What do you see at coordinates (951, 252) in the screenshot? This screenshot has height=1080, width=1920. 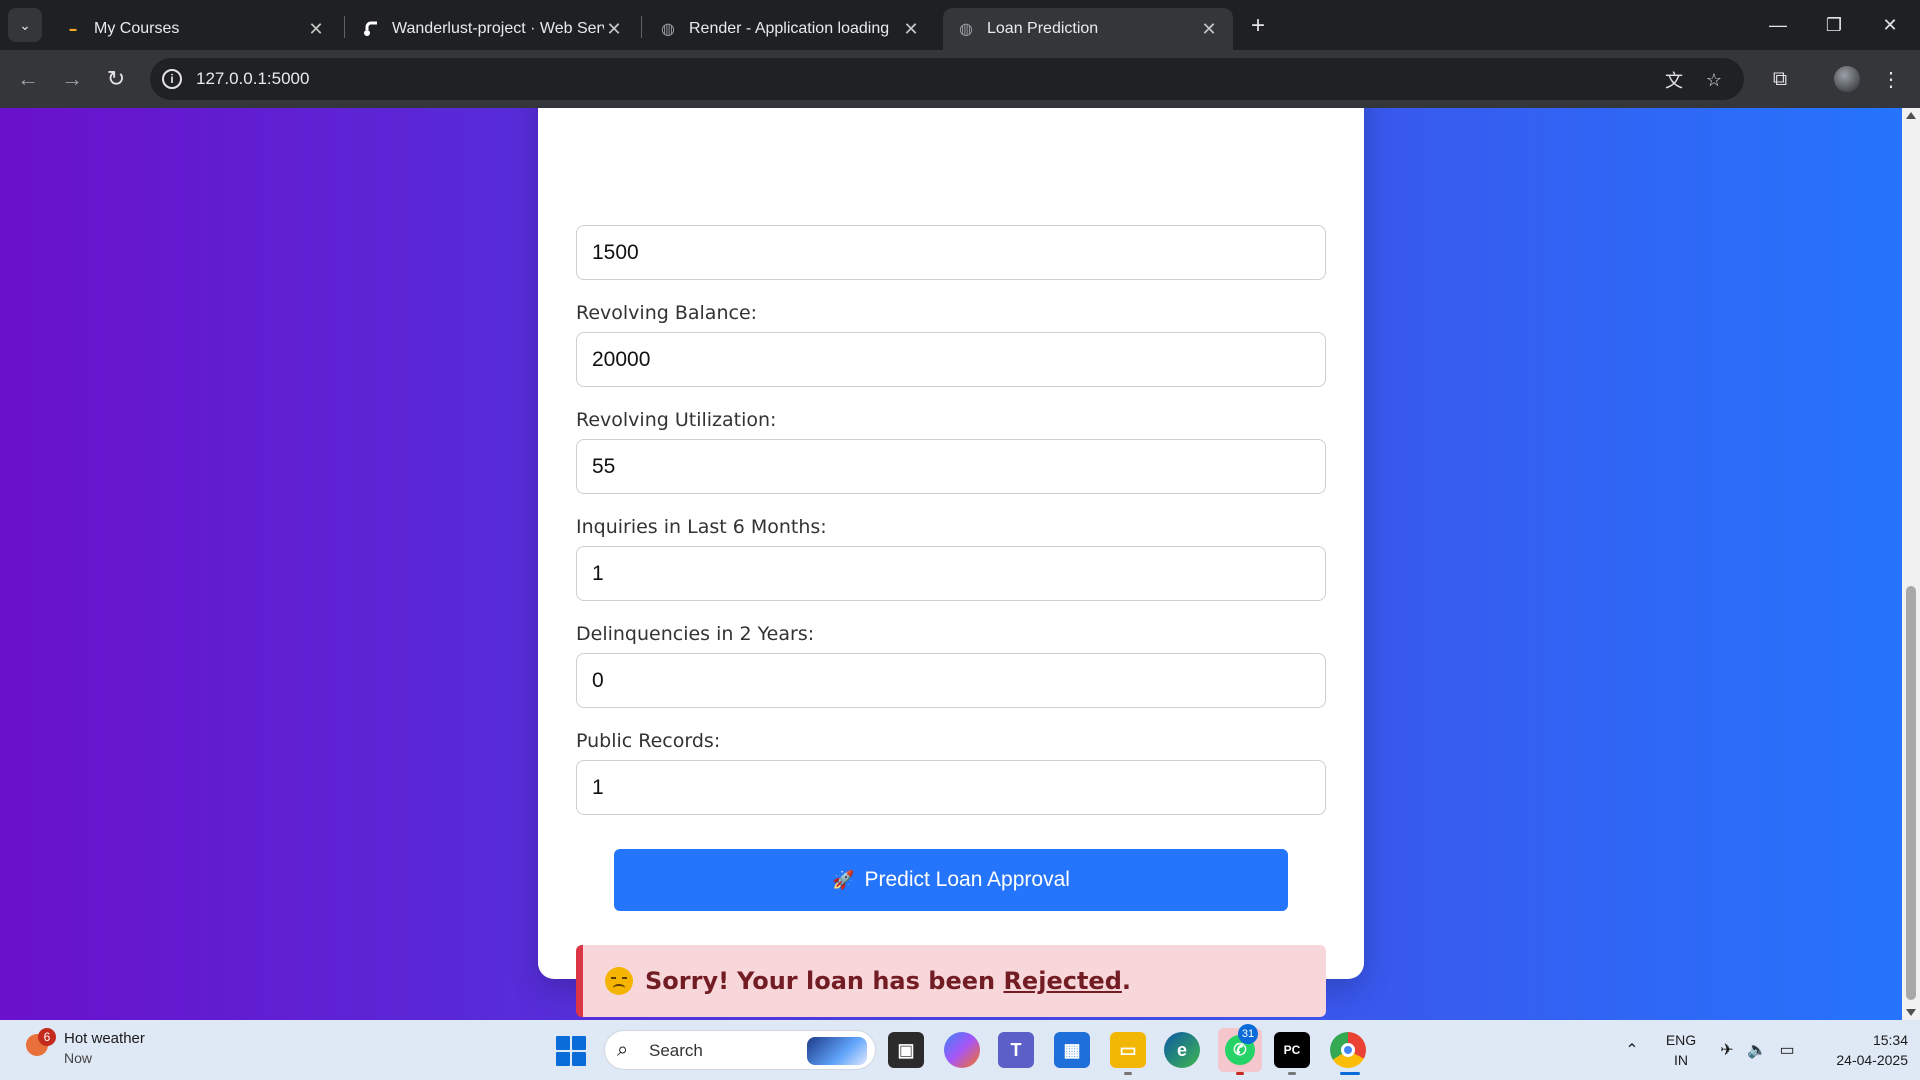 I see `previous-field-input` at bounding box center [951, 252].